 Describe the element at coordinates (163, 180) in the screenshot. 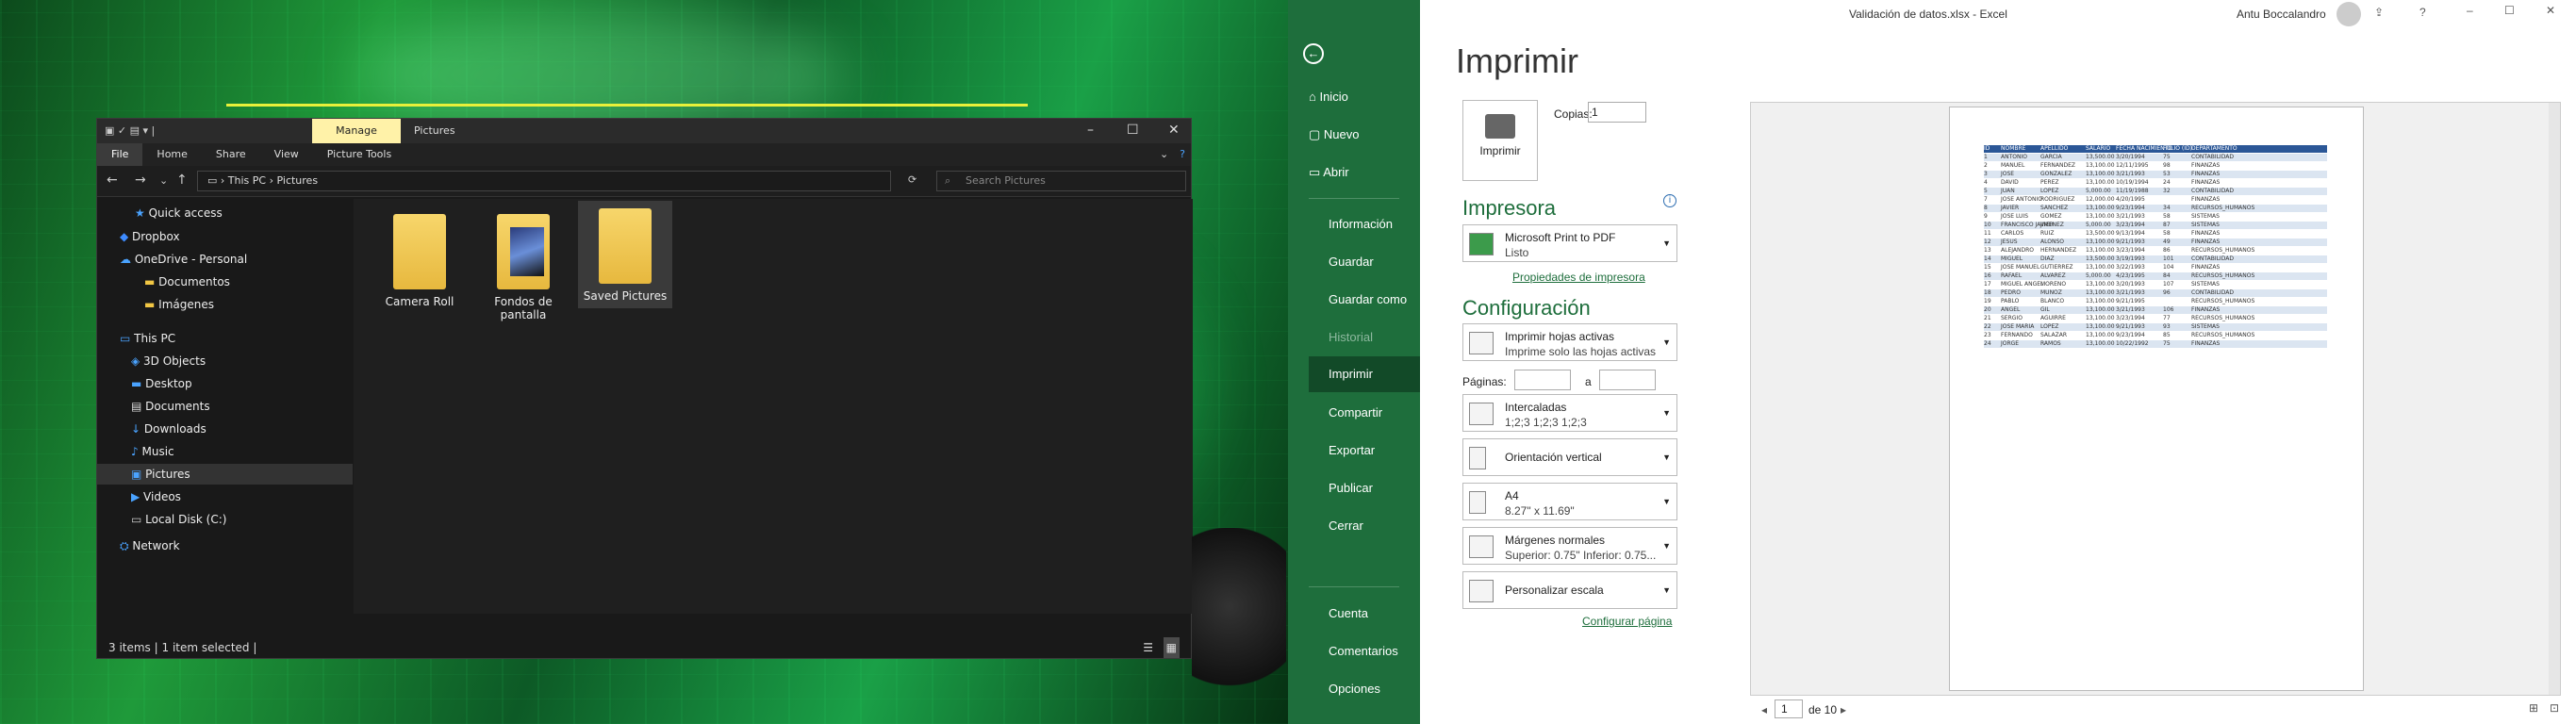

I see `recent-locations-icon: ⌄` at that location.